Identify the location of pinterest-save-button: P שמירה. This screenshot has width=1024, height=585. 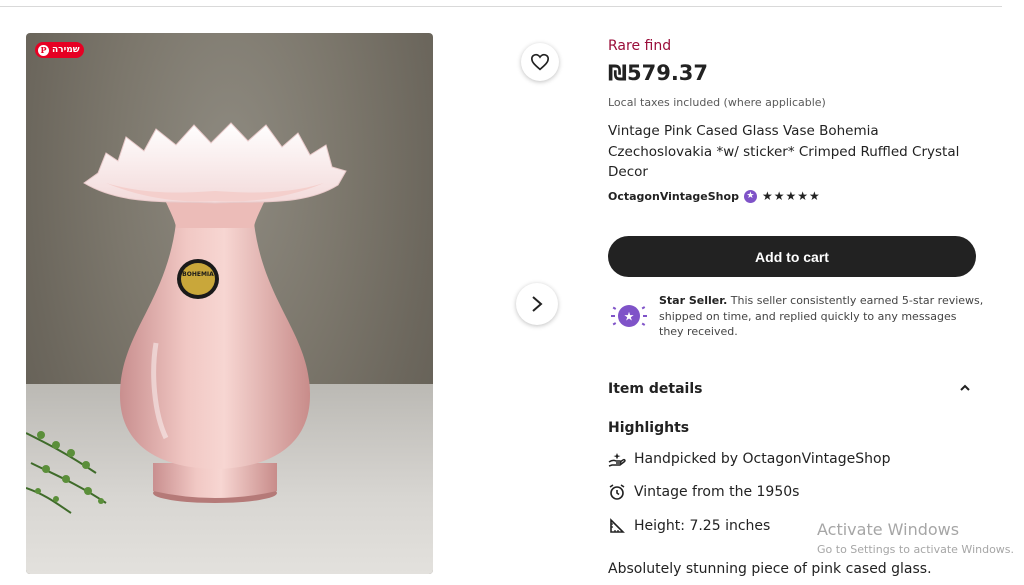
(59, 50).